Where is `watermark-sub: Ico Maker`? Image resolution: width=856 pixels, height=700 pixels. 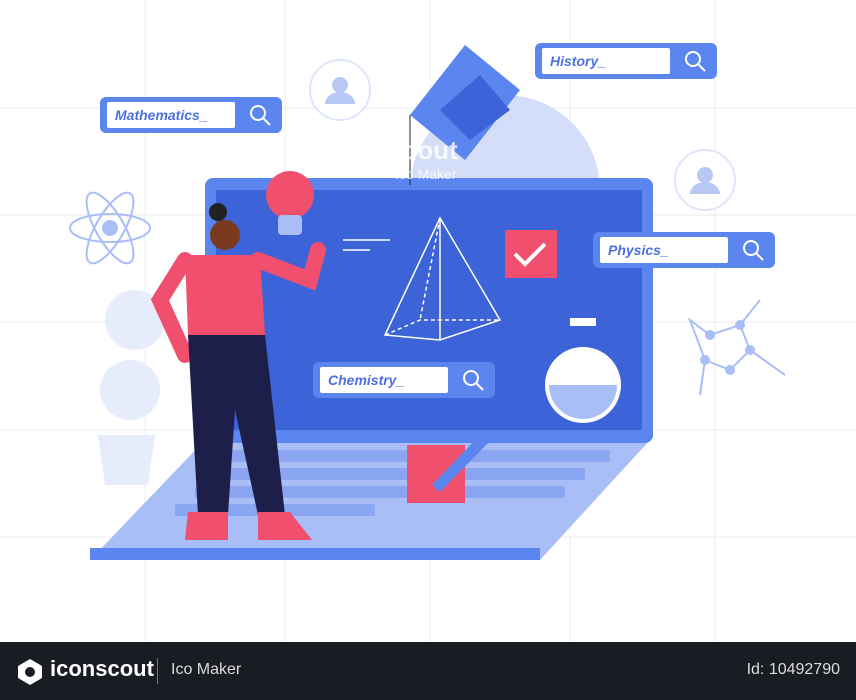 watermark-sub: Ico Maker is located at coordinates (426, 174).